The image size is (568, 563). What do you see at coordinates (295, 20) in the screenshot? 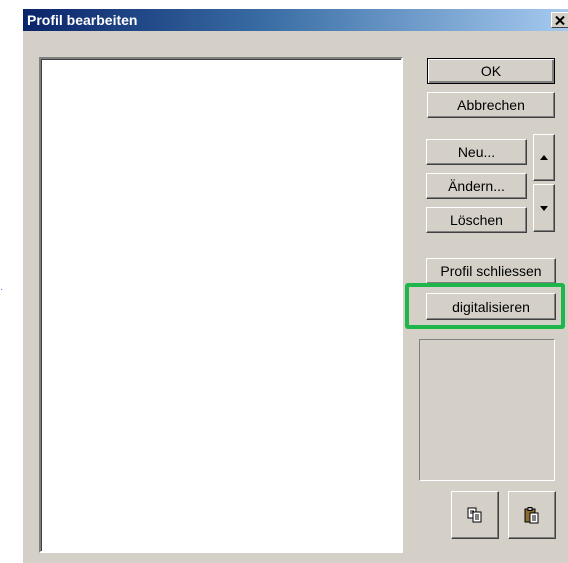
I see `title-bar: Profil bearbeiten` at bounding box center [295, 20].